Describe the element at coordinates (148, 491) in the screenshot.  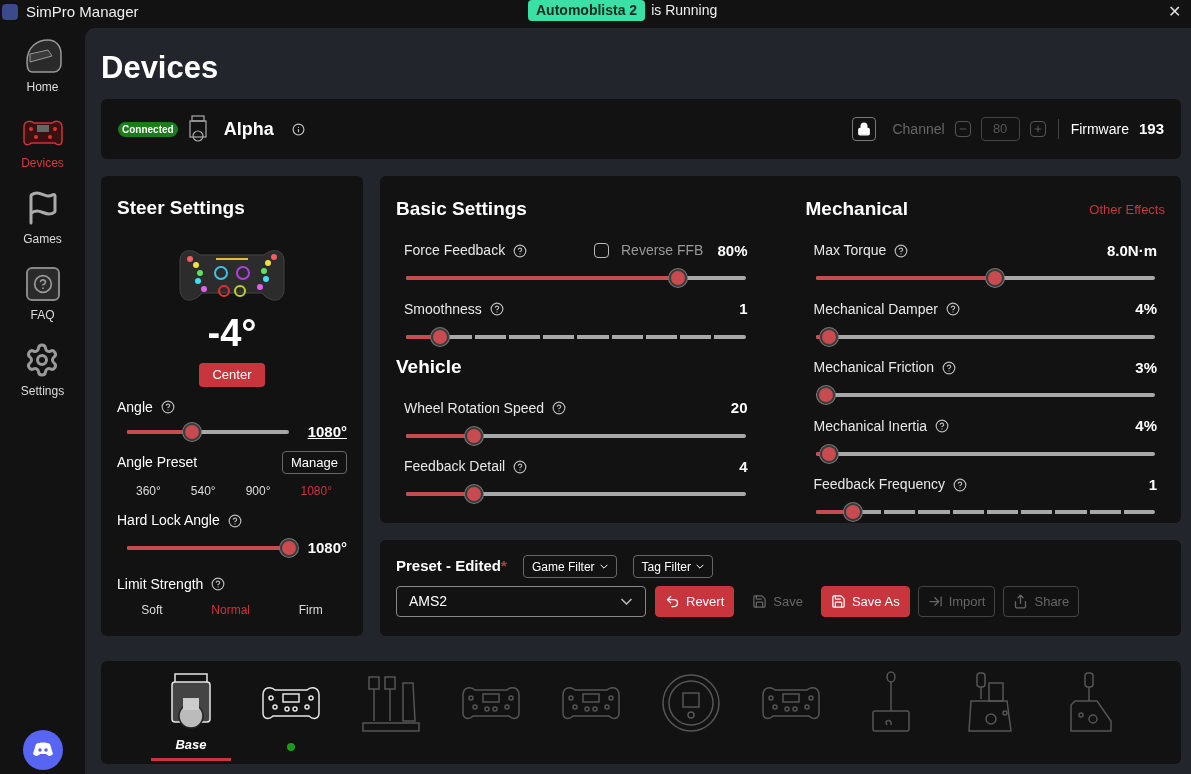
I see `angle-preset-option: 360°` at that location.